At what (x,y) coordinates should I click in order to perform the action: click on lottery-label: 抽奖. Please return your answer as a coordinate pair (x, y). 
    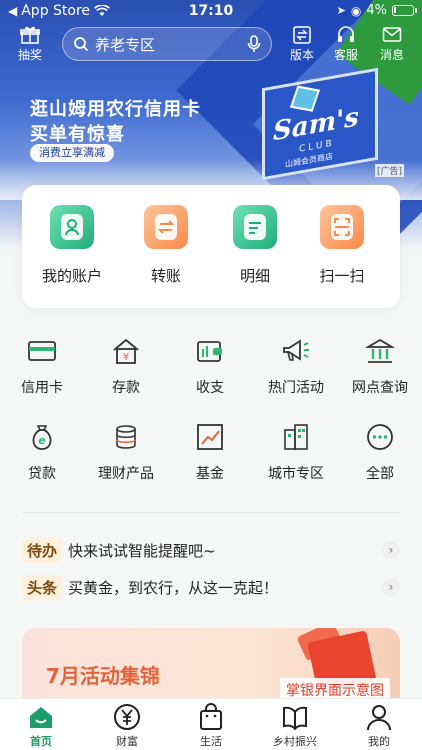
    Looking at the image, I should click on (29, 55).